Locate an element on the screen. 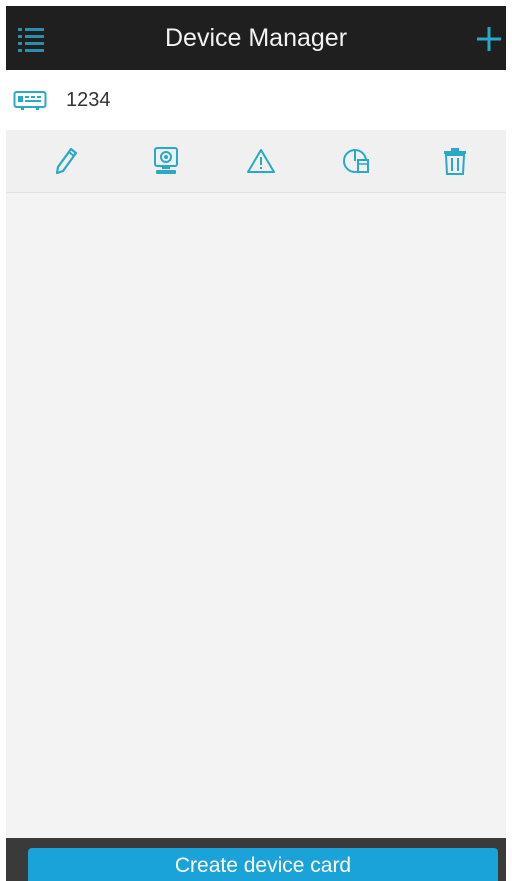 The width and height of the screenshot is (512, 881). device-list-item: 1234 is located at coordinates (256, 100).